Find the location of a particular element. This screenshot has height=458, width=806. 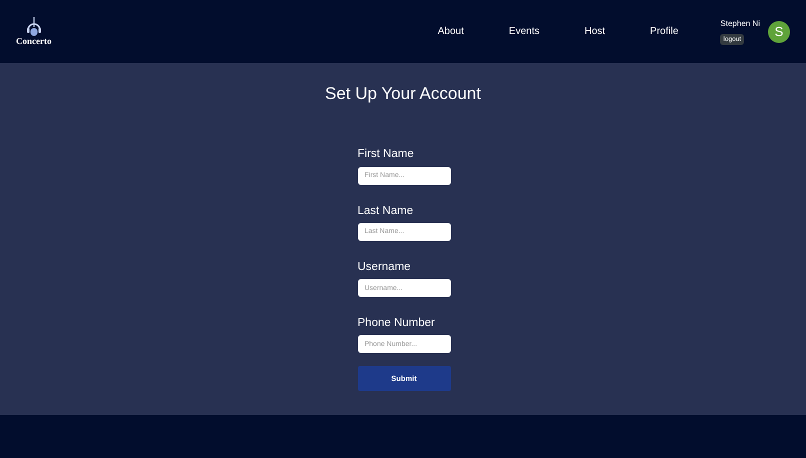

user-name: Stephen Ni is located at coordinates (740, 24).